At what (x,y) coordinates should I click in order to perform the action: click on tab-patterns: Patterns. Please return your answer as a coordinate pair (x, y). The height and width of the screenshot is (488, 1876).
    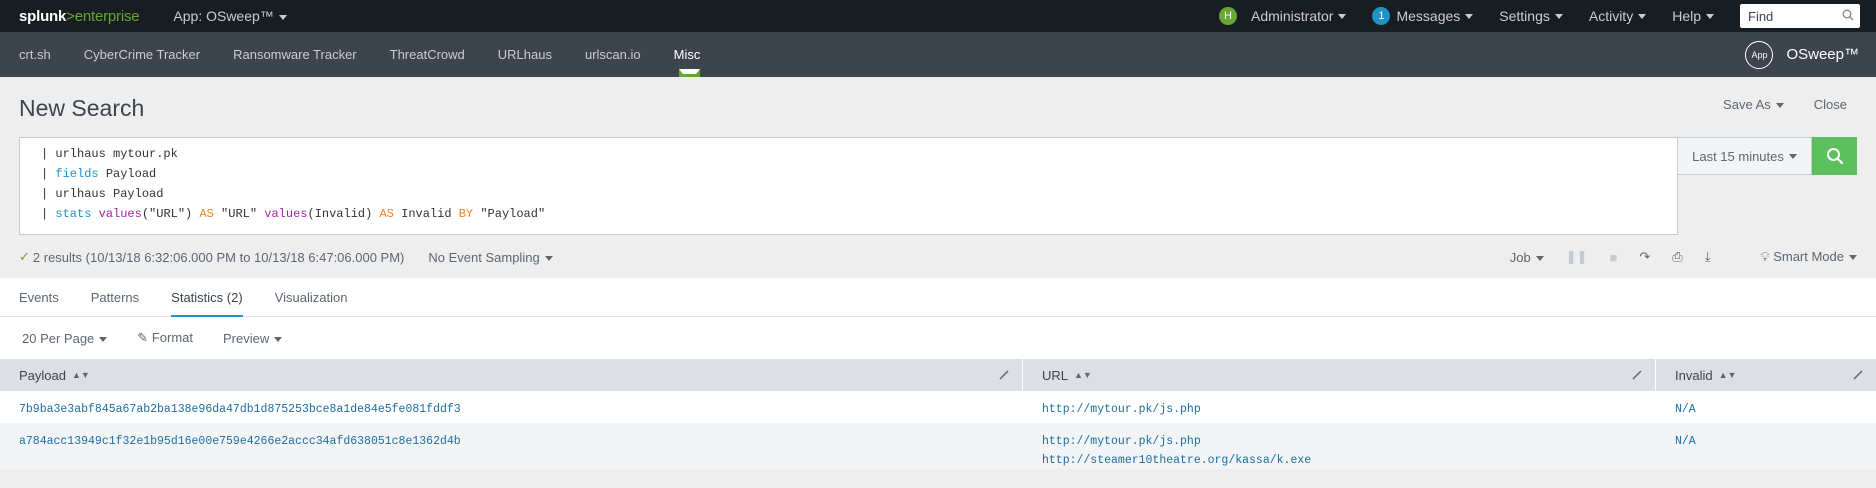
    Looking at the image, I should click on (115, 297).